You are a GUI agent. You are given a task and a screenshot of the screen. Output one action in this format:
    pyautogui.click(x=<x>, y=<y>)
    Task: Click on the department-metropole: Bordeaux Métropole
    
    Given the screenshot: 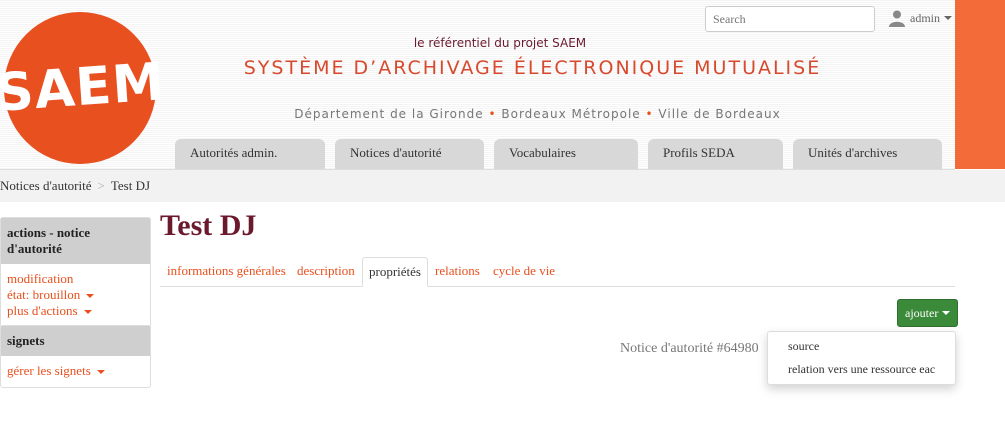 What is the action you would take?
    pyautogui.click(x=571, y=114)
    